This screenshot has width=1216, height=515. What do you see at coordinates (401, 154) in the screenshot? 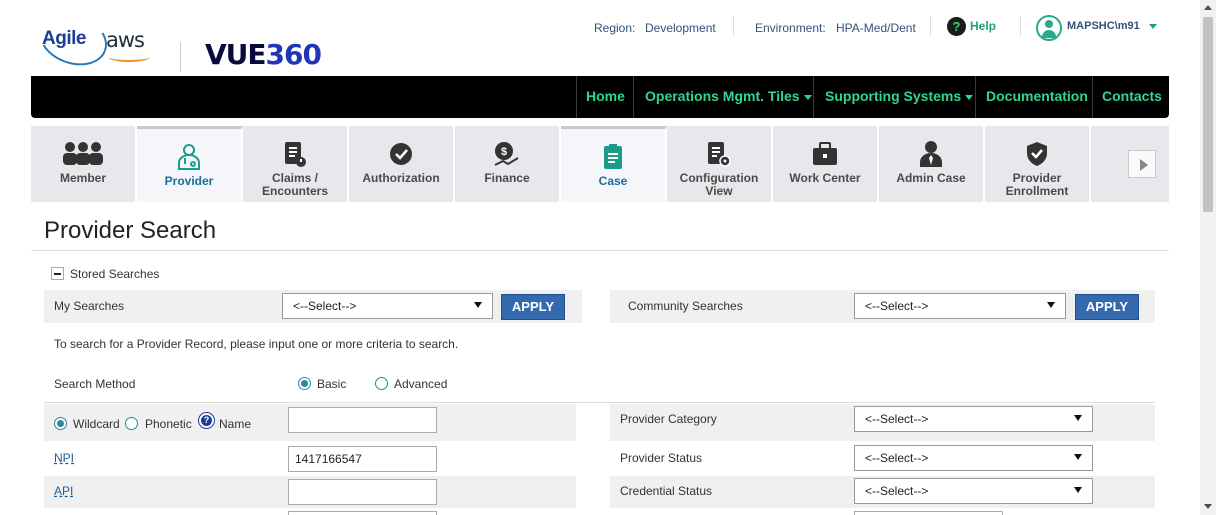
I see `check-circle-icon` at bounding box center [401, 154].